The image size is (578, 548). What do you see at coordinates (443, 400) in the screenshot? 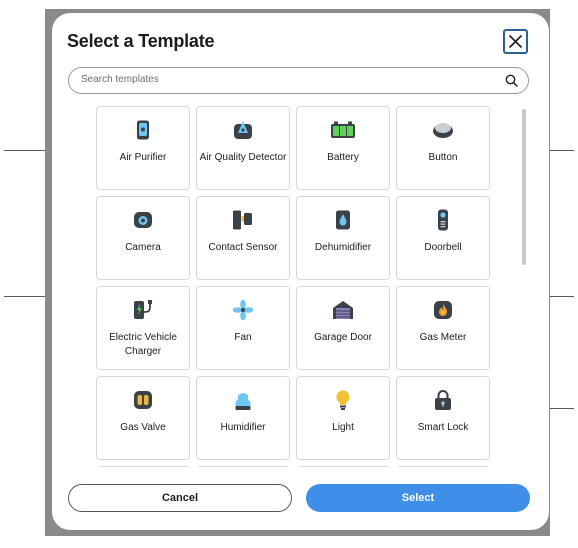
I see `lock-icon` at bounding box center [443, 400].